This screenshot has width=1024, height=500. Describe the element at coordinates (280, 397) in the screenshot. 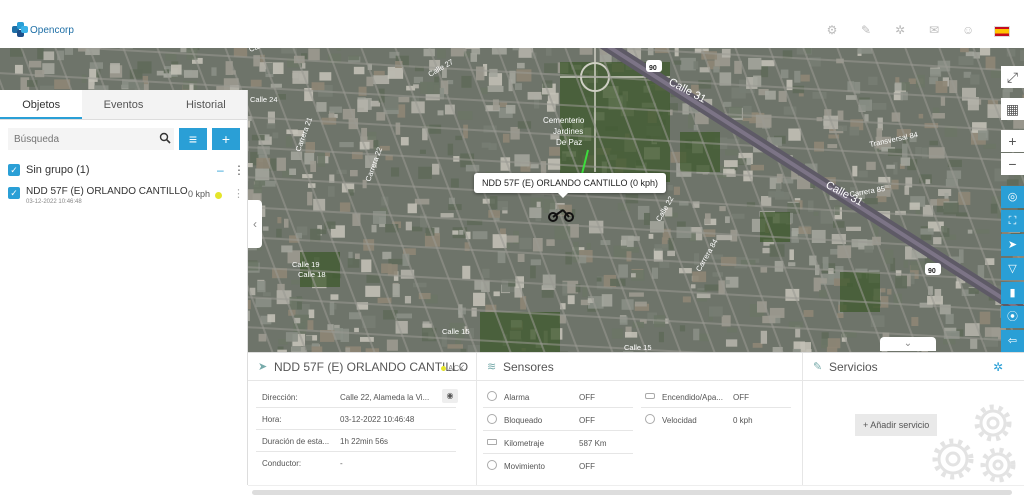

I see `info-key: Dirección:` at that location.